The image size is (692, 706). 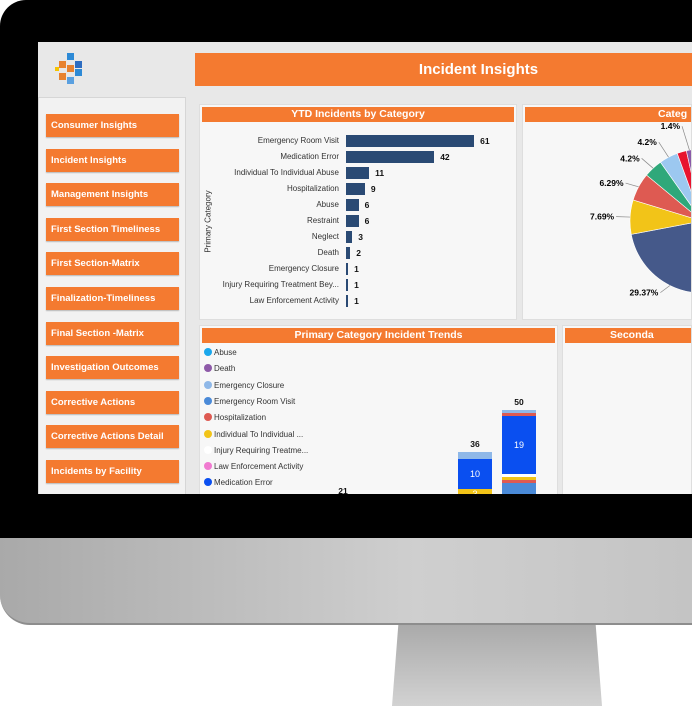 I want to click on monitor-chin, so click(x=346, y=581).